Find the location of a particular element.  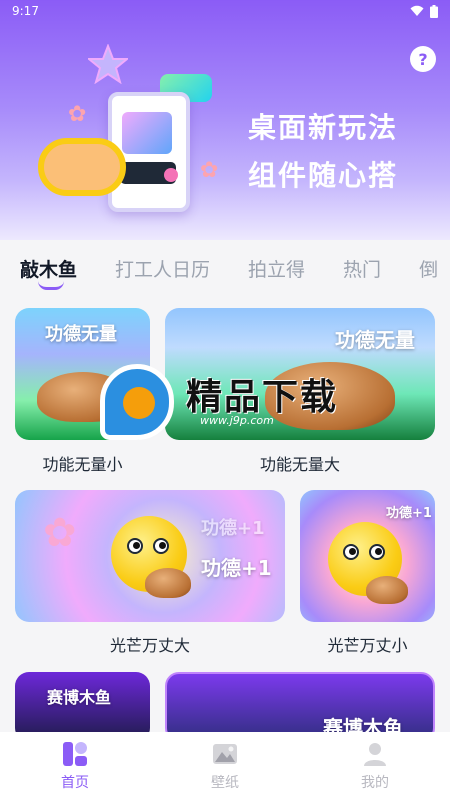

card-caption: 功能无量大 is located at coordinates (299, 464).